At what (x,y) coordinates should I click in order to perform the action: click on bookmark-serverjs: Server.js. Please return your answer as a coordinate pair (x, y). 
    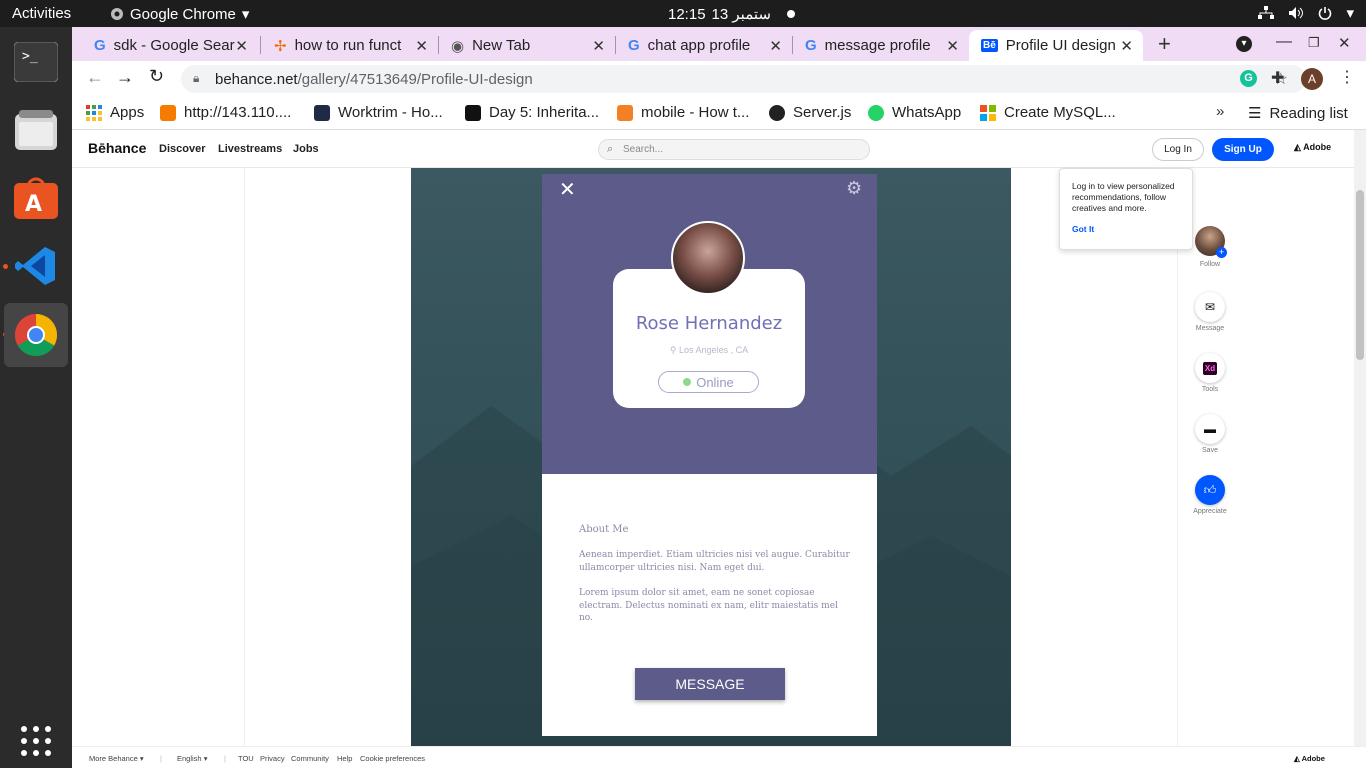
    Looking at the image, I should click on (810, 112).